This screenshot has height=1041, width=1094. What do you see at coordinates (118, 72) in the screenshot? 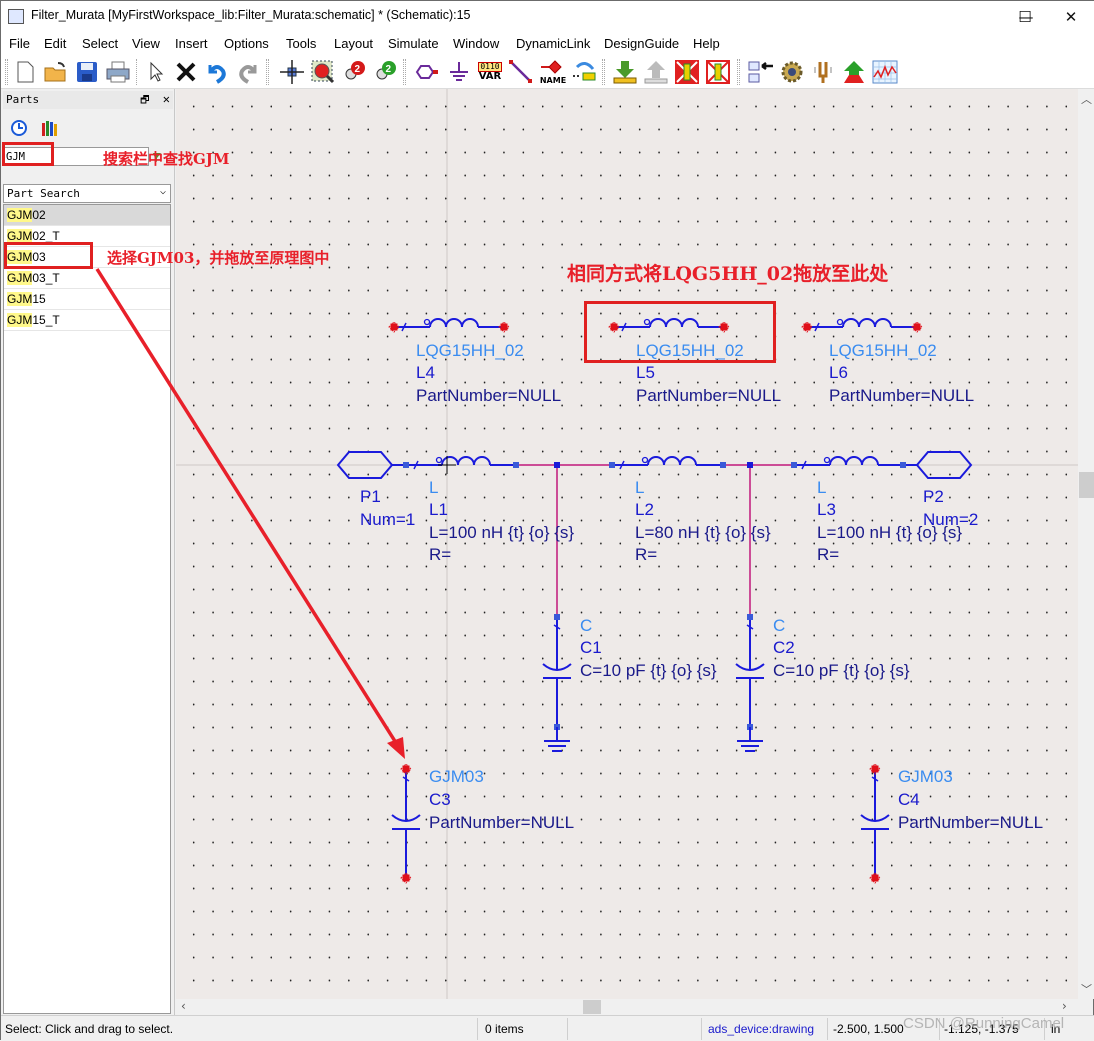
I see `print-button` at bounding box center [118, 72].